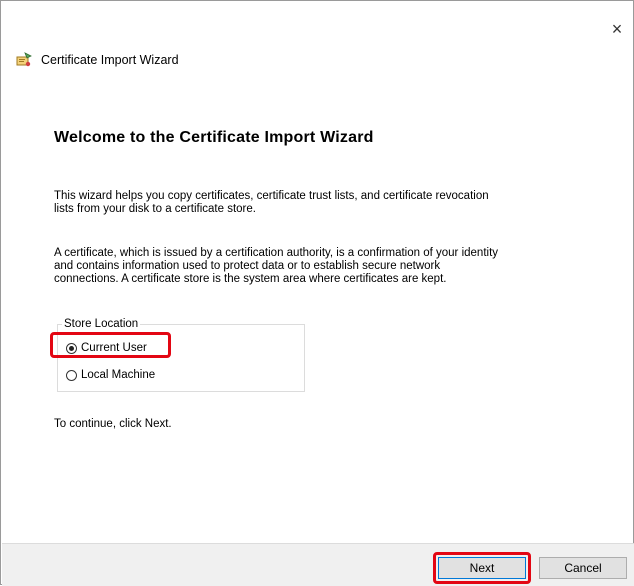 The height and width of the screenshot is (586, 634). I want to click on title-bar: Certificate Import Wizard, so click(97, 60).